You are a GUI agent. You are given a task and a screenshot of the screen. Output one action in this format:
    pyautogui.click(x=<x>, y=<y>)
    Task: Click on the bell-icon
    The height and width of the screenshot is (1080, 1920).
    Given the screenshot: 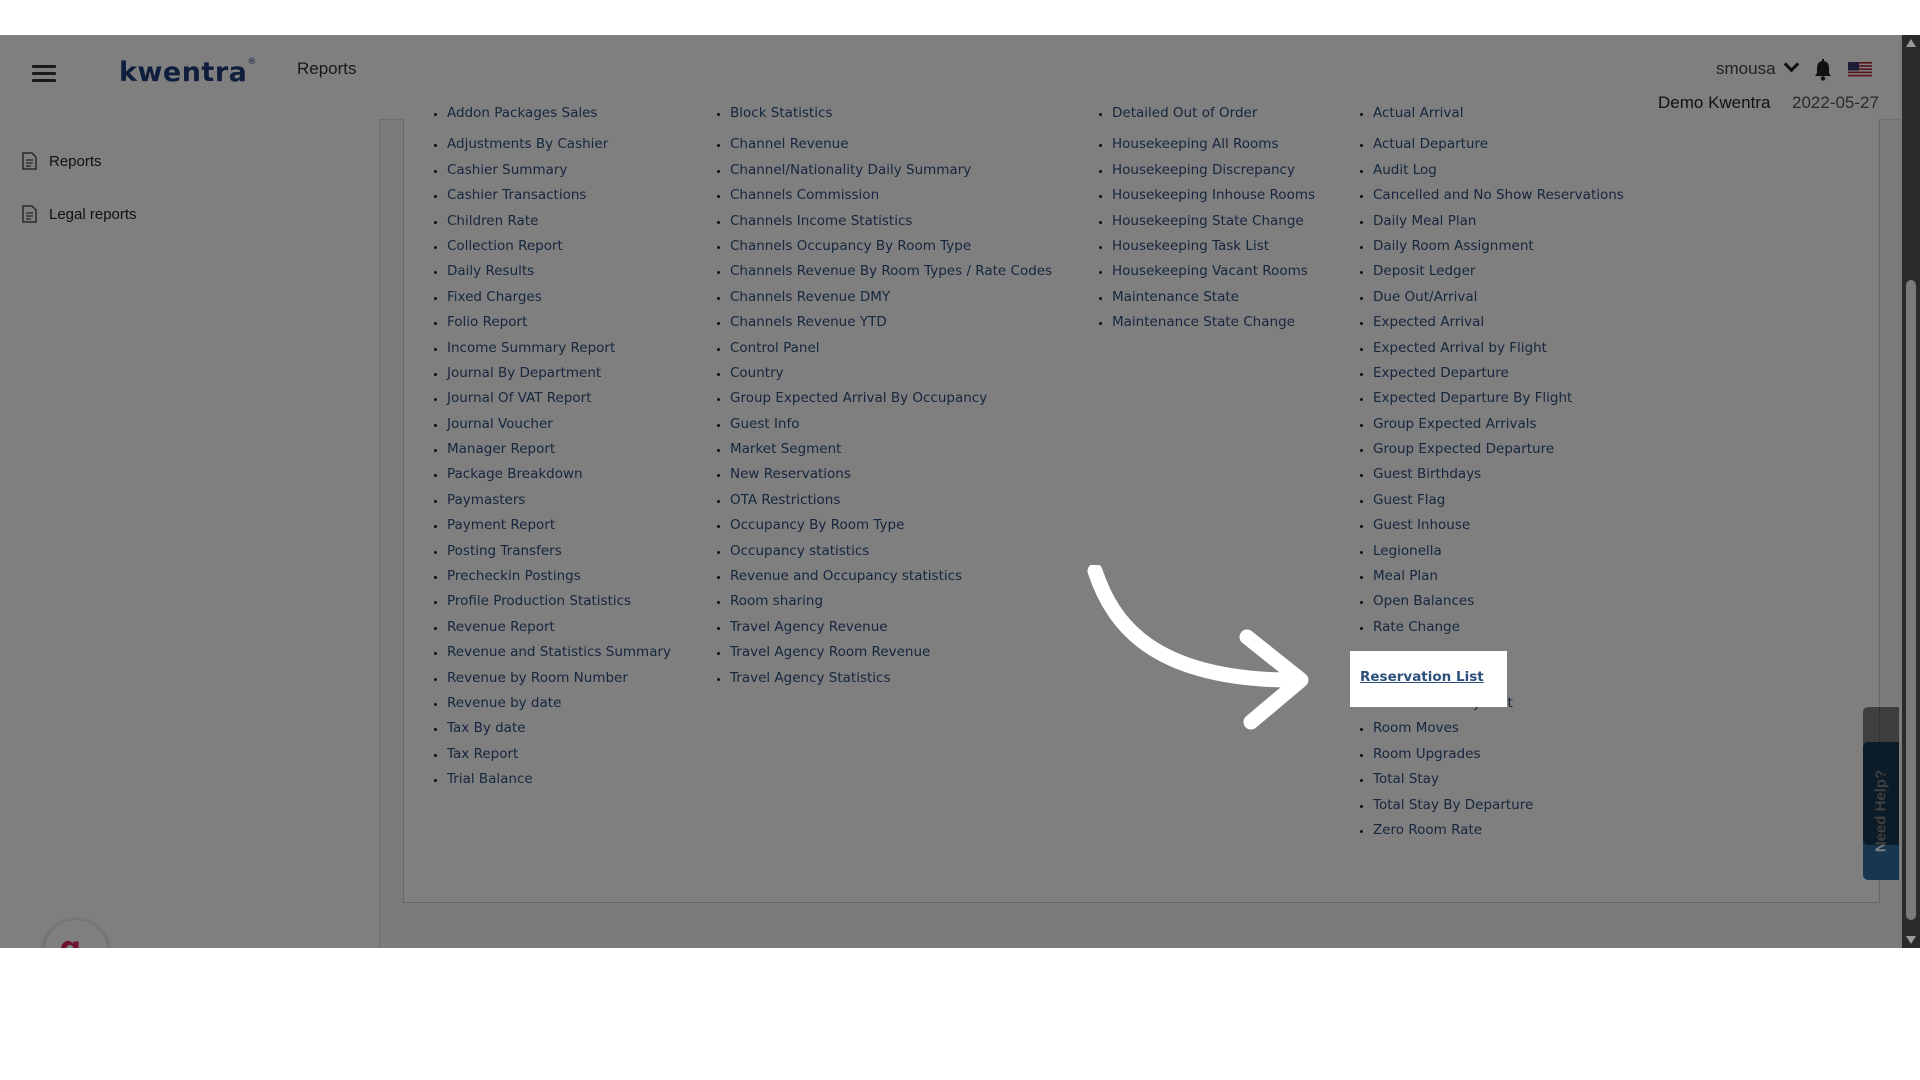 What is the action you would take?
    pyautogui.click(x=1823, y=70)
    